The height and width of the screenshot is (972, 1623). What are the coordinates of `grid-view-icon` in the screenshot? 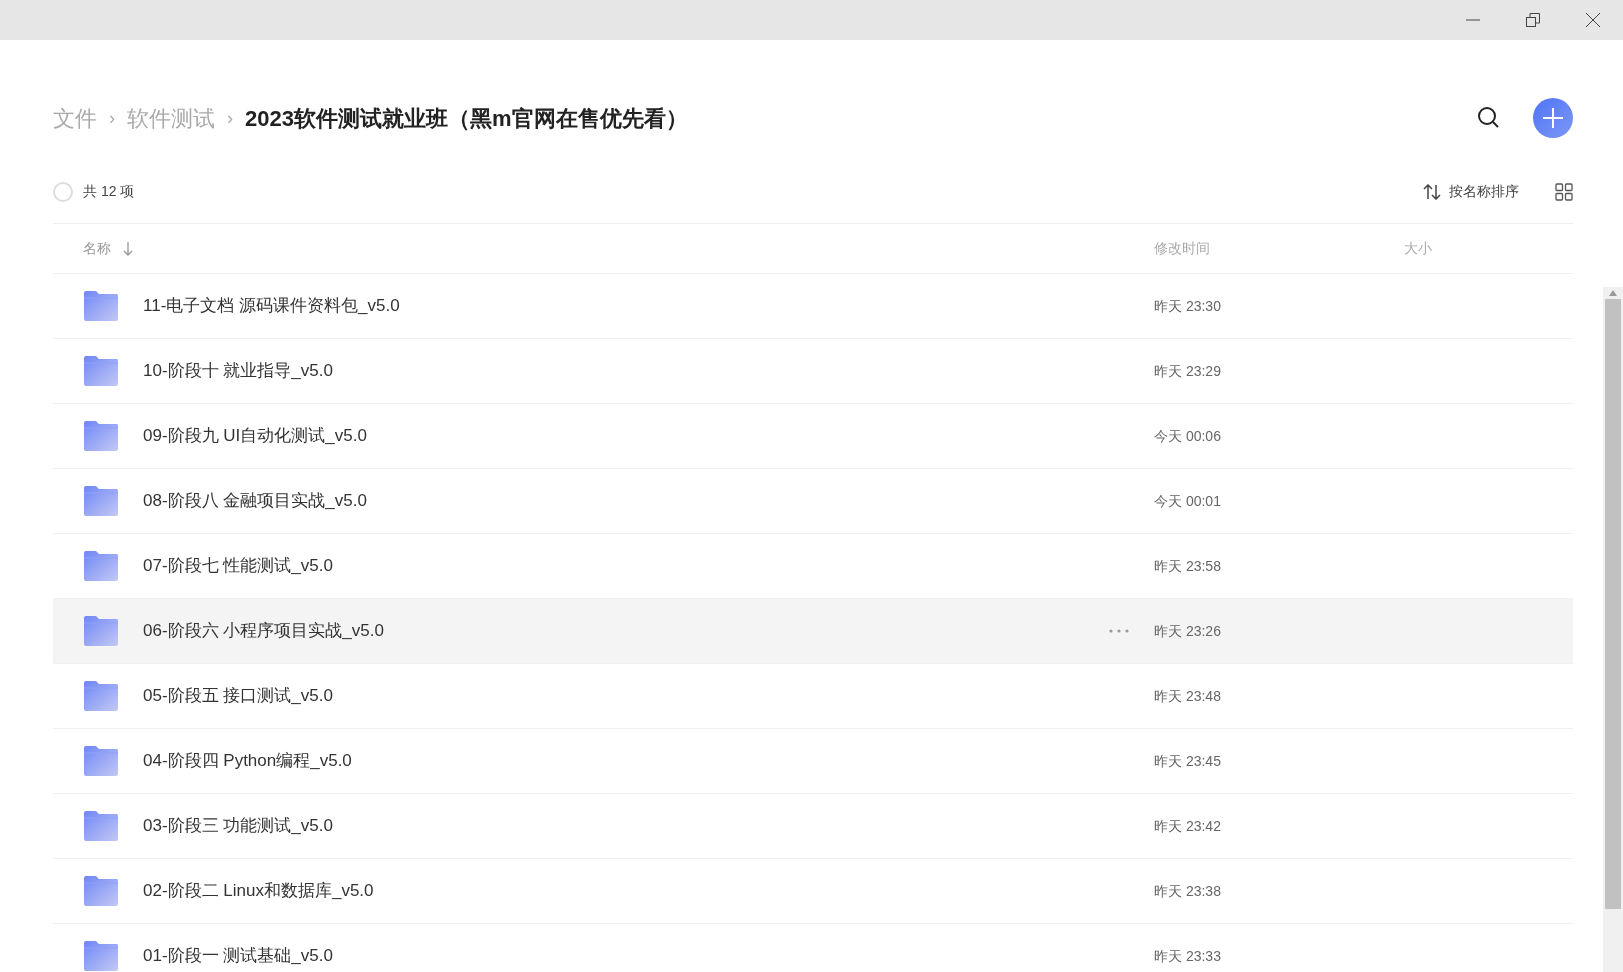 It's located at (1564, 191).